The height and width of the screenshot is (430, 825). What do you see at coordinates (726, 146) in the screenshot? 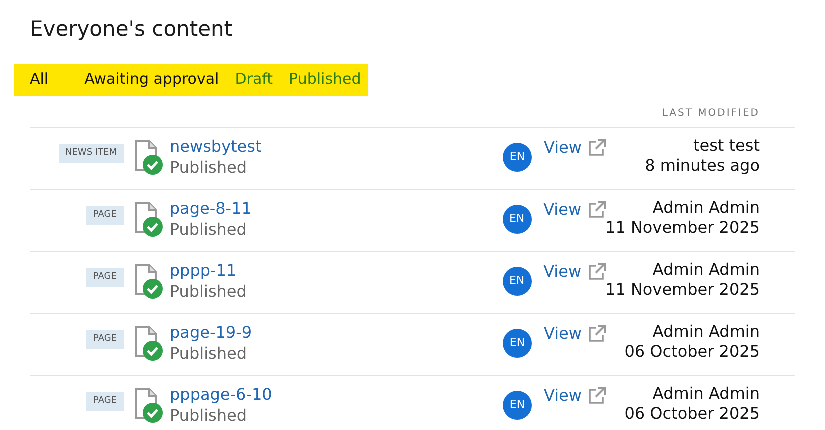
I see `author-name: test test` at bounding box center [726, 146].